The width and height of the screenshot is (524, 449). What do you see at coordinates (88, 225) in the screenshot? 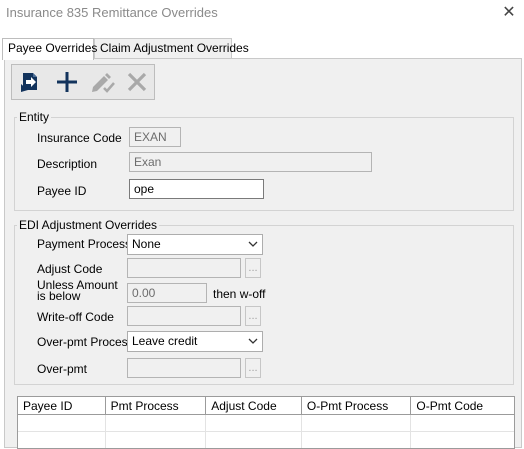
I see `edi-group-title: EDI Adjustment Overrides` at bounding box center [88, 225].